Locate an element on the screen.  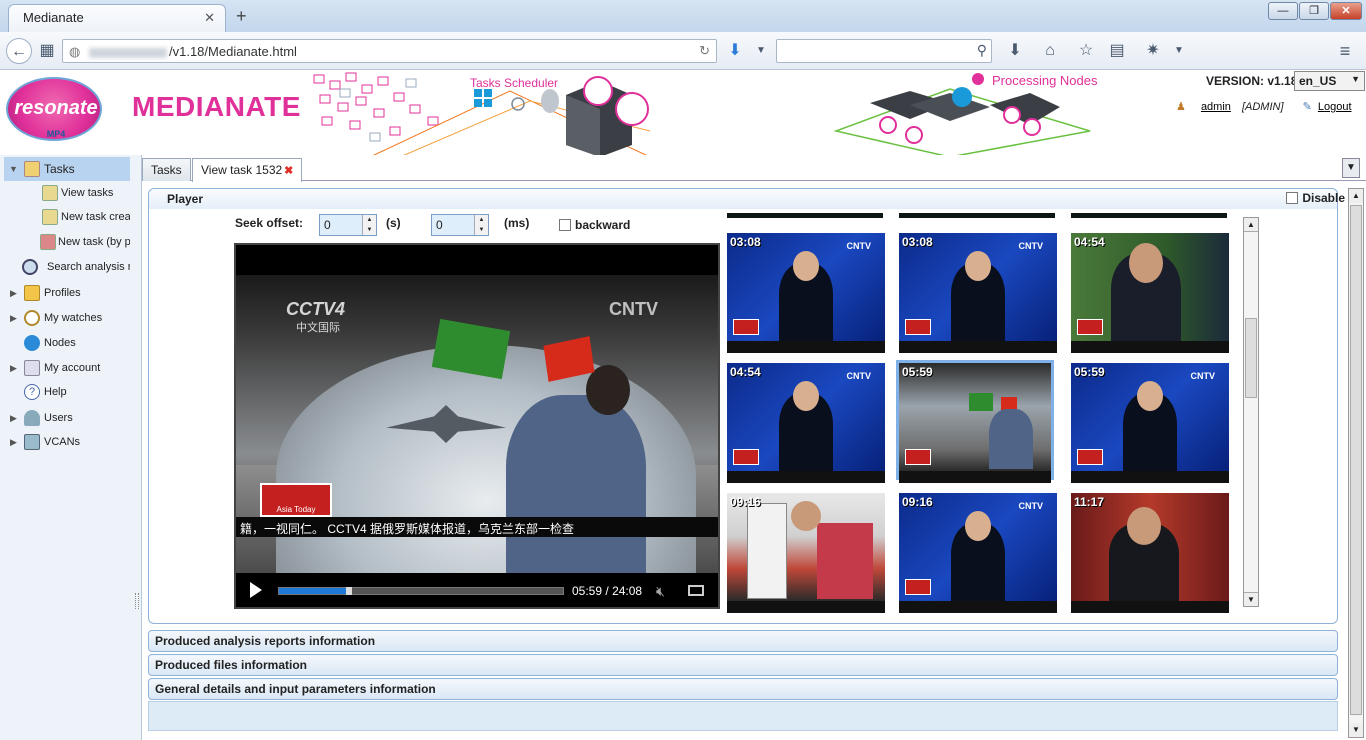
sidebar-item-label: Profiles is located at coordinates (62, 293).